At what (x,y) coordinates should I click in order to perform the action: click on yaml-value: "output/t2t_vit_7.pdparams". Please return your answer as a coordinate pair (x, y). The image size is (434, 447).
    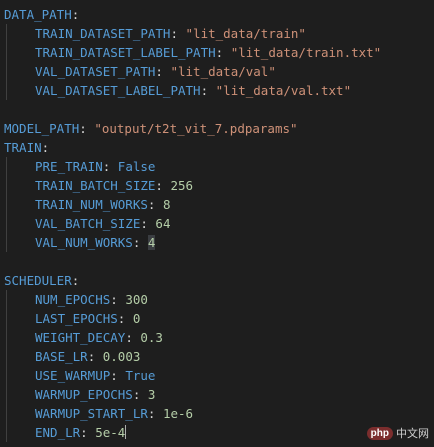
    Looking at the image, I should click on (196, 128).